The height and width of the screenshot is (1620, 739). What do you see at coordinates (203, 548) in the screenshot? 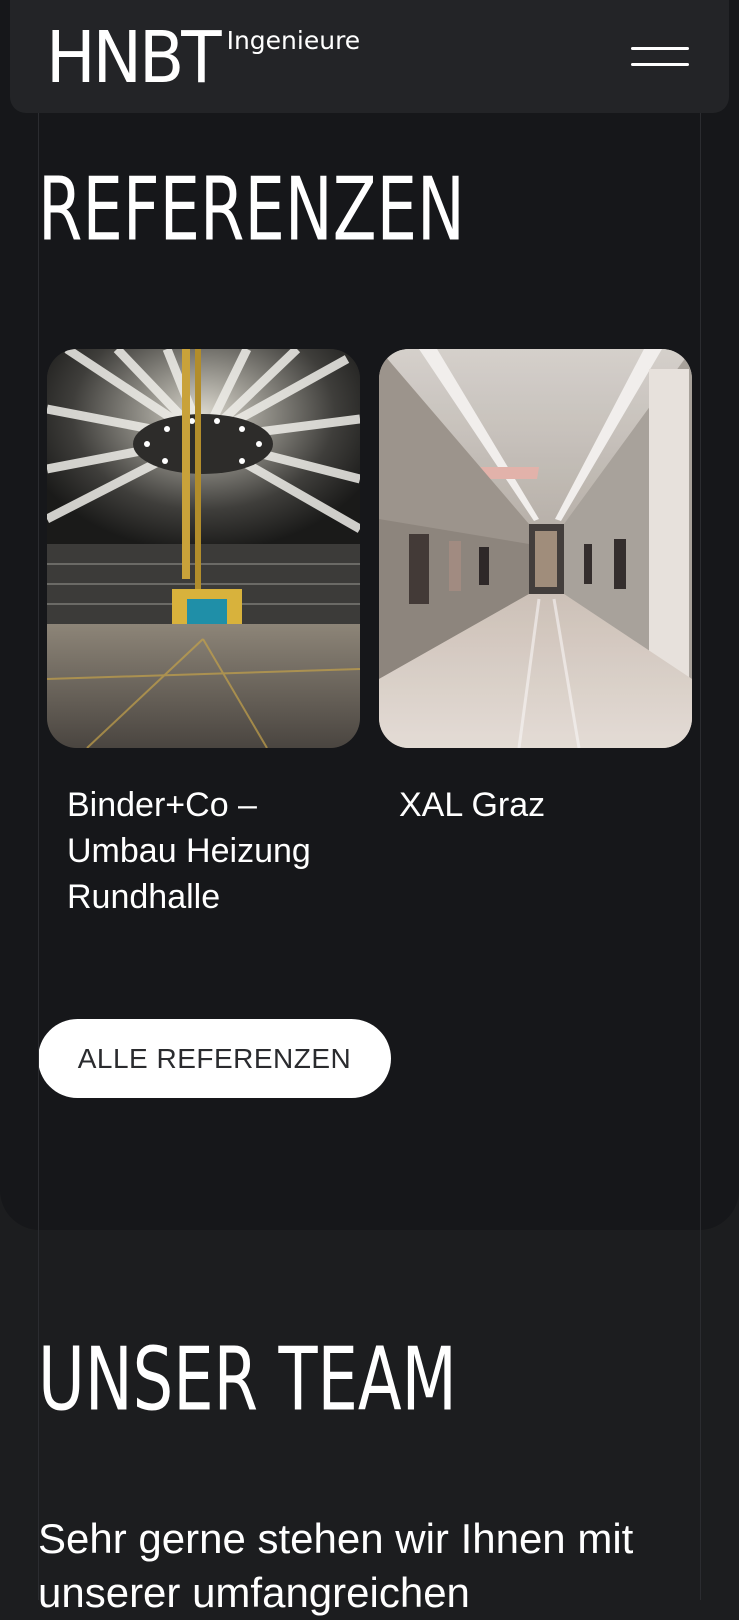
I see `round-hall-photo` at bounding box center [203, 548].